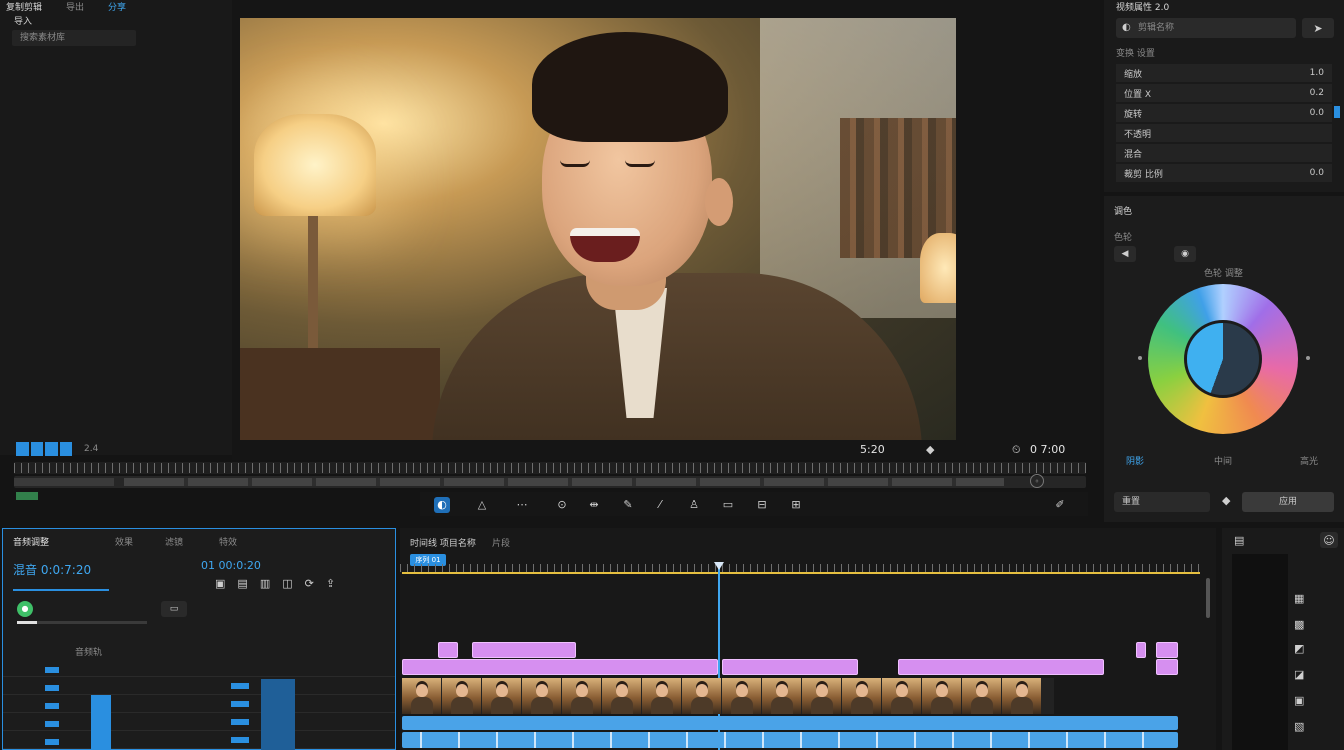  I want to click on clip-name-field: ◐ 剪辑名称, so click(1206, 28).